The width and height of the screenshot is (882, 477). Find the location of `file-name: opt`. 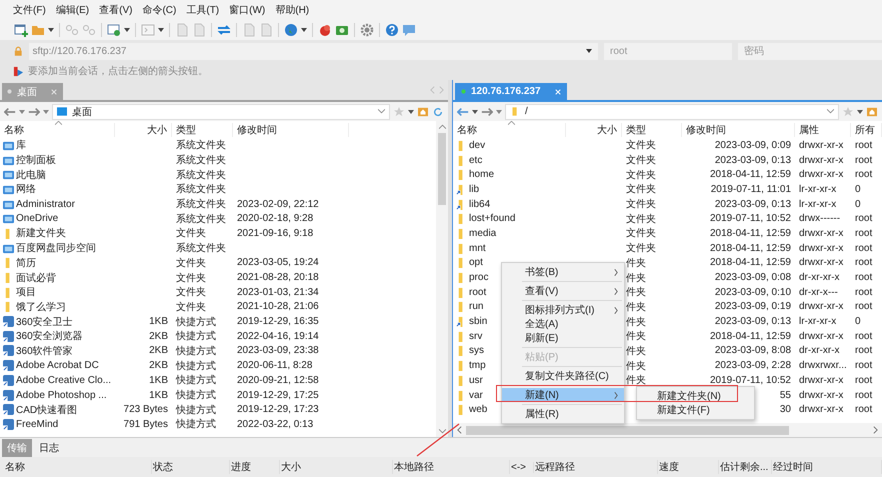

file-name: opt is located at coordinates (476, 262).